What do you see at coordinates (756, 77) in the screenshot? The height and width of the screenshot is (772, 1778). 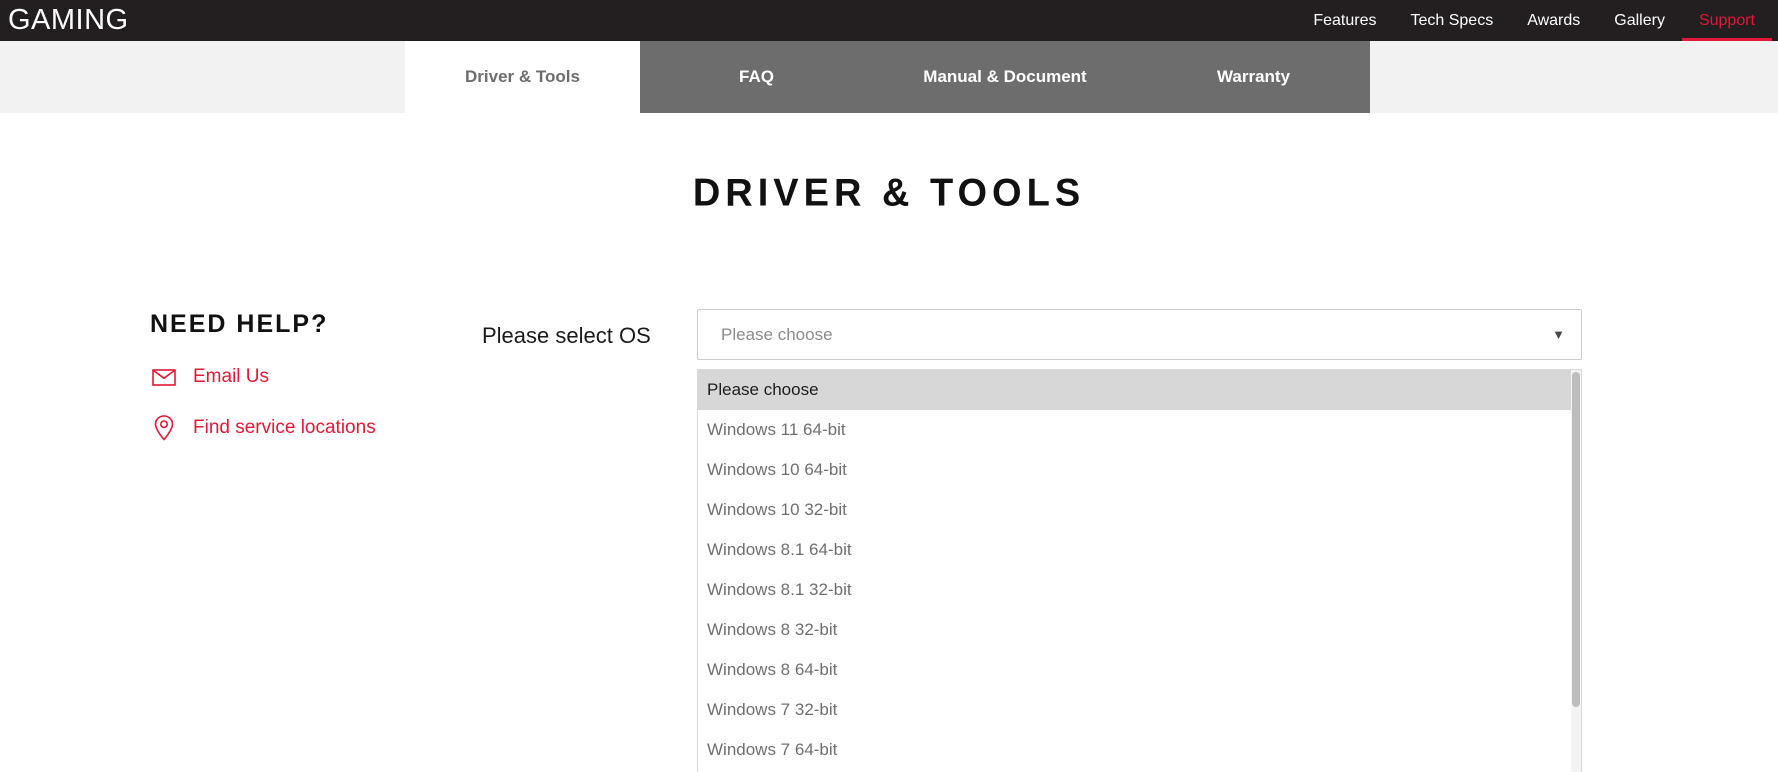 I see `tab-faq: FAQ` at bounding box center [756, 77].